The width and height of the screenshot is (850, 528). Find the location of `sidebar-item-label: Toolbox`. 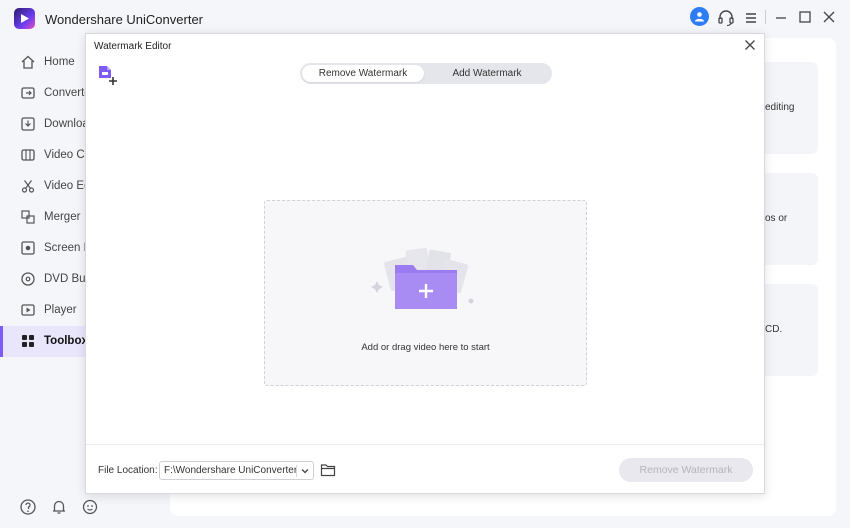

sidebar-item-label: Toolbox is located at coordinates (66, 341).